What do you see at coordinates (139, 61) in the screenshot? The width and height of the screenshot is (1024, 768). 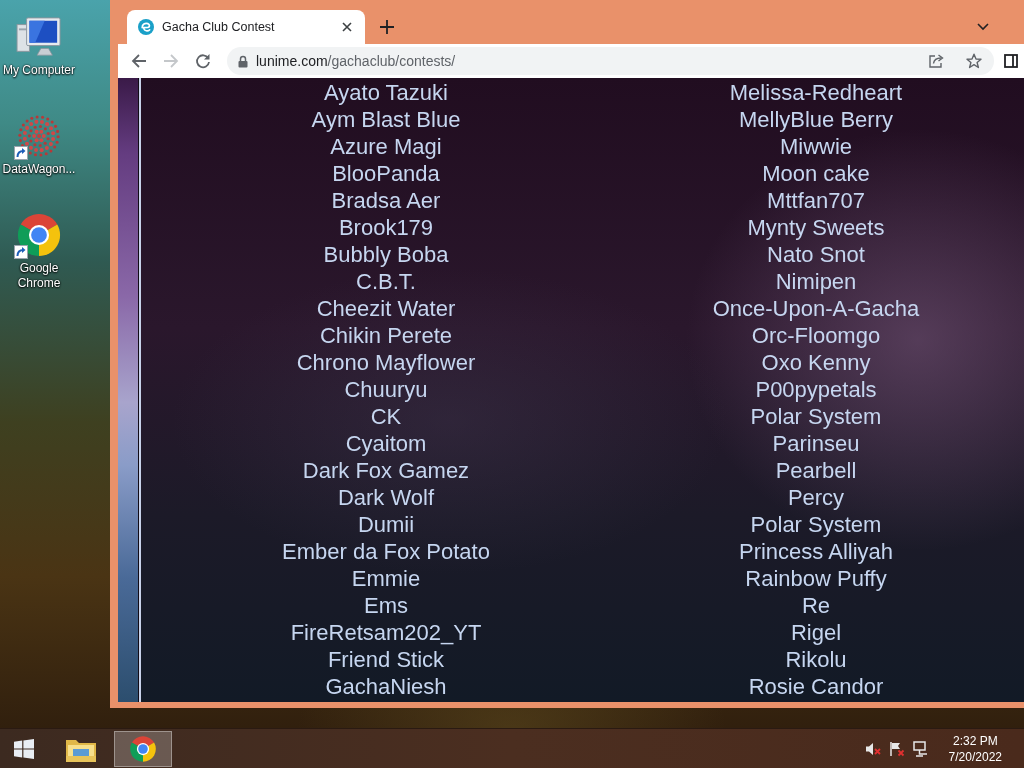 I see `back-arrow-icon` at bounding box center [139, 61].